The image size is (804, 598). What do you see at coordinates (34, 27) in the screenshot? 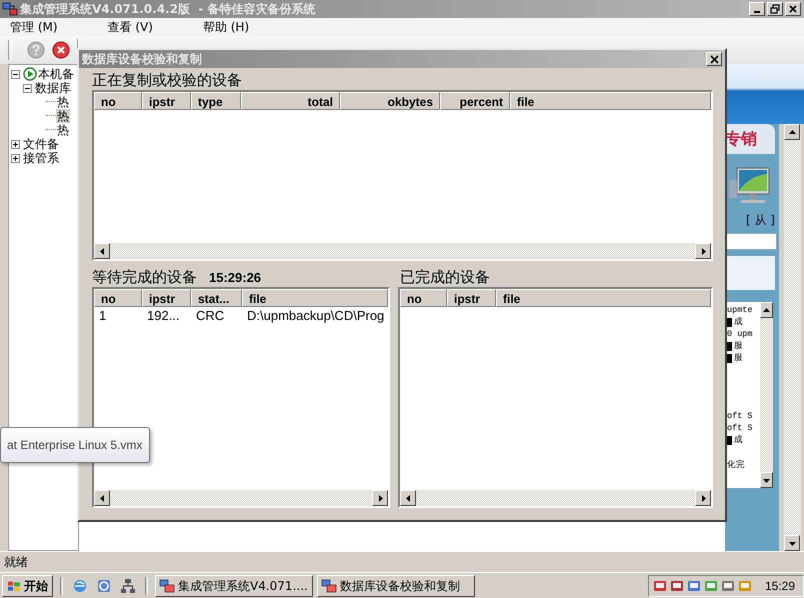
I see `menu-item: 管理 (M)` at bounding box center [34, 27].